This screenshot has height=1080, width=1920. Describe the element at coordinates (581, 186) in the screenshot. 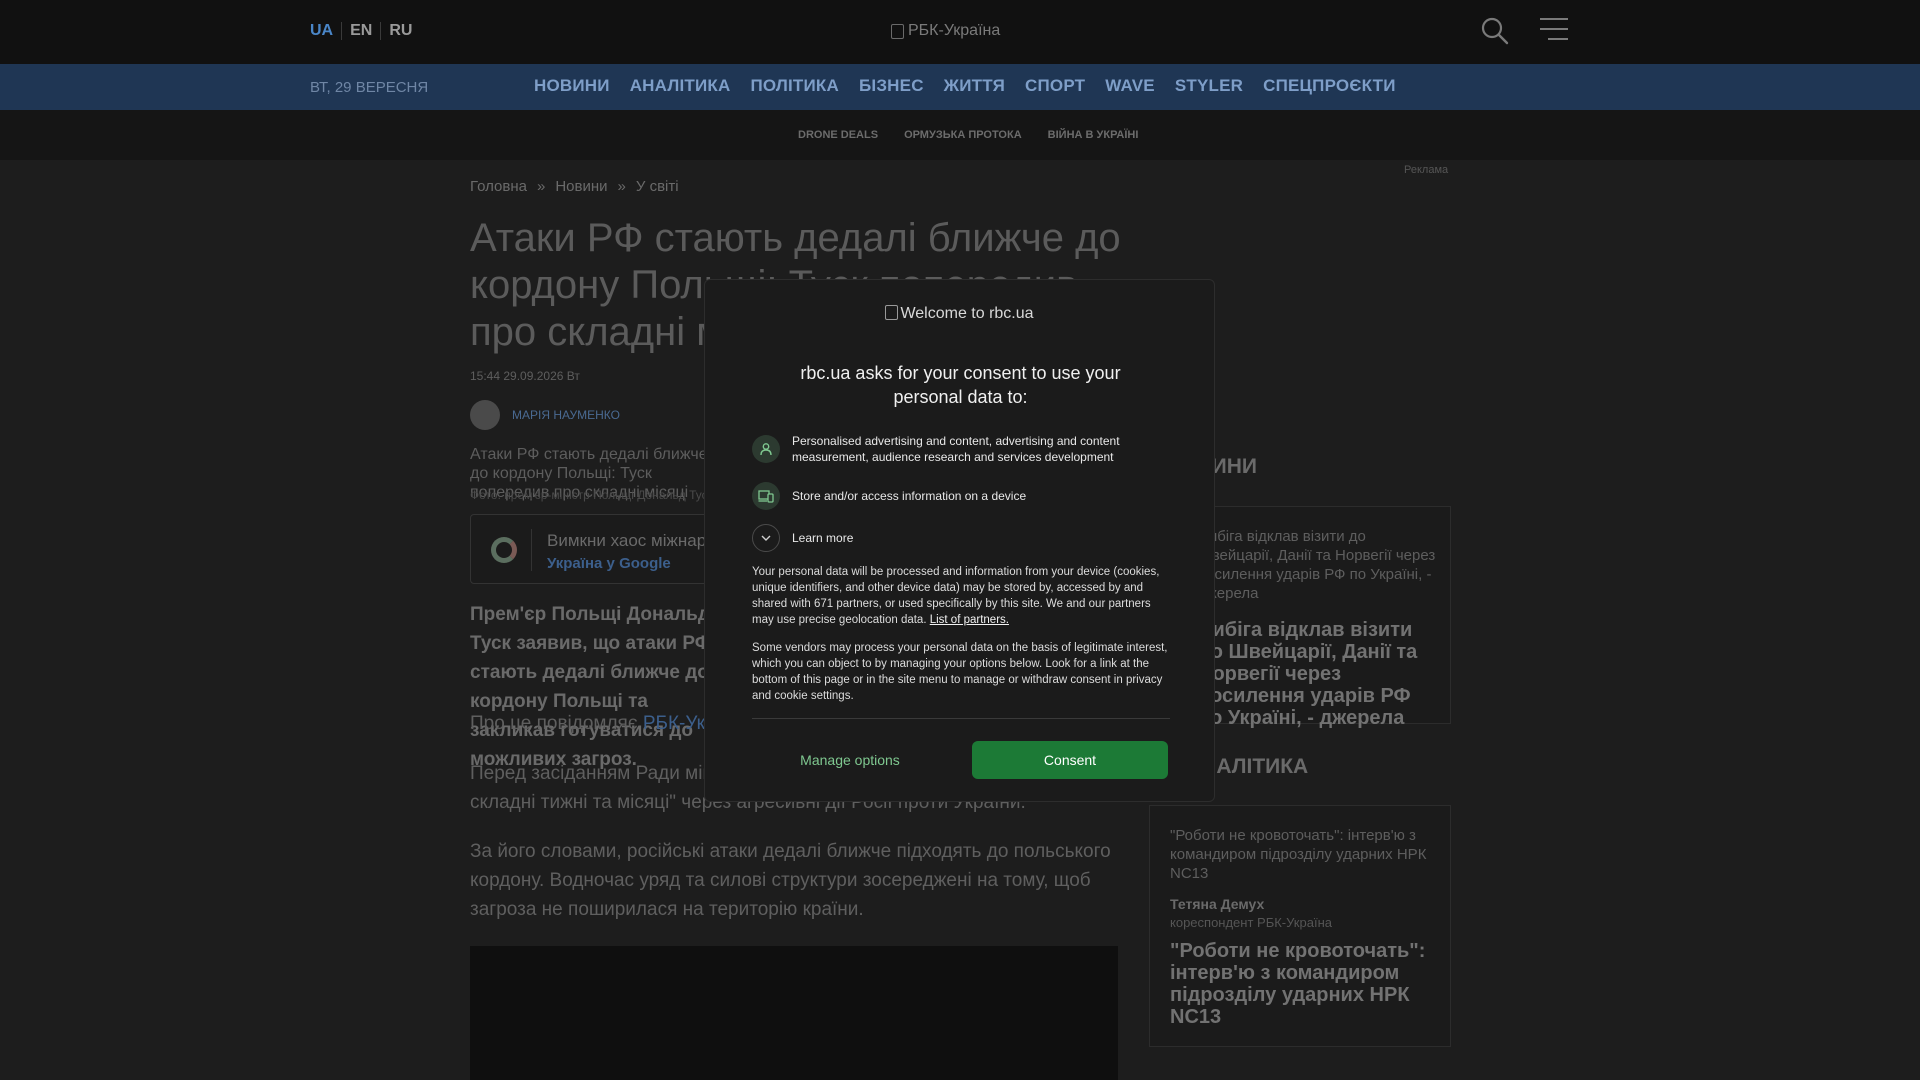

I see `breadcrumb-news: Новини` at that location.